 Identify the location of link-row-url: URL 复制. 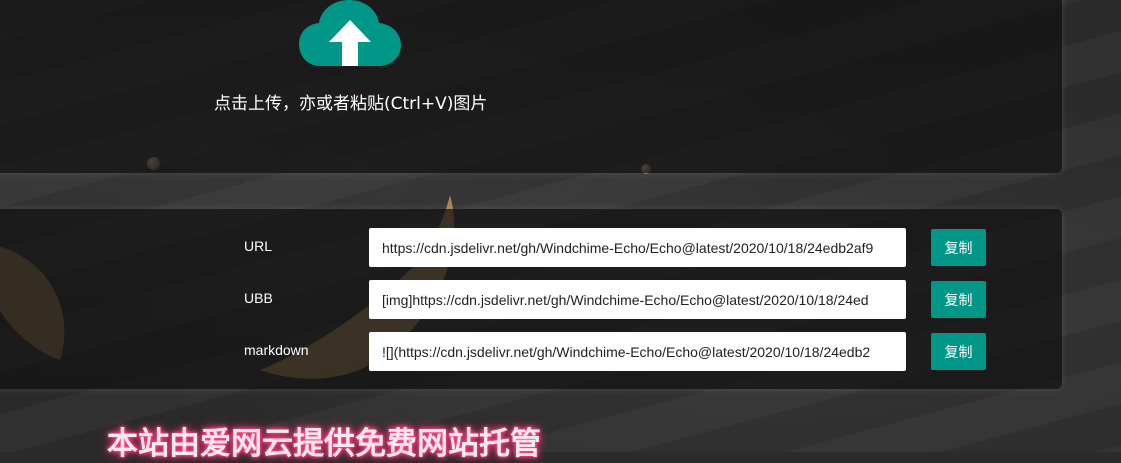
(560, 248).